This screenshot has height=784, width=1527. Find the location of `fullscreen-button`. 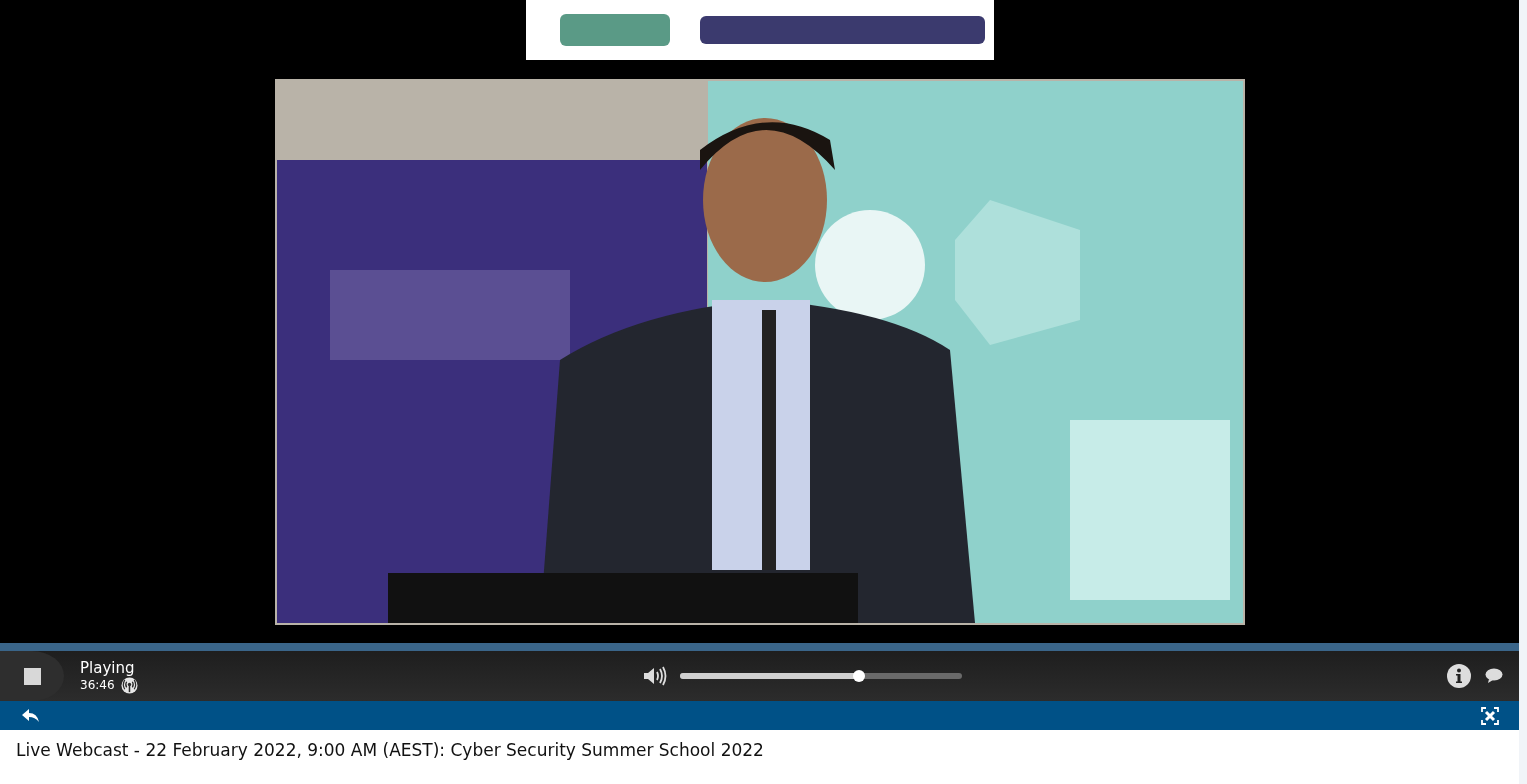

fullscreen-button is located at coordinates (1490, 715).